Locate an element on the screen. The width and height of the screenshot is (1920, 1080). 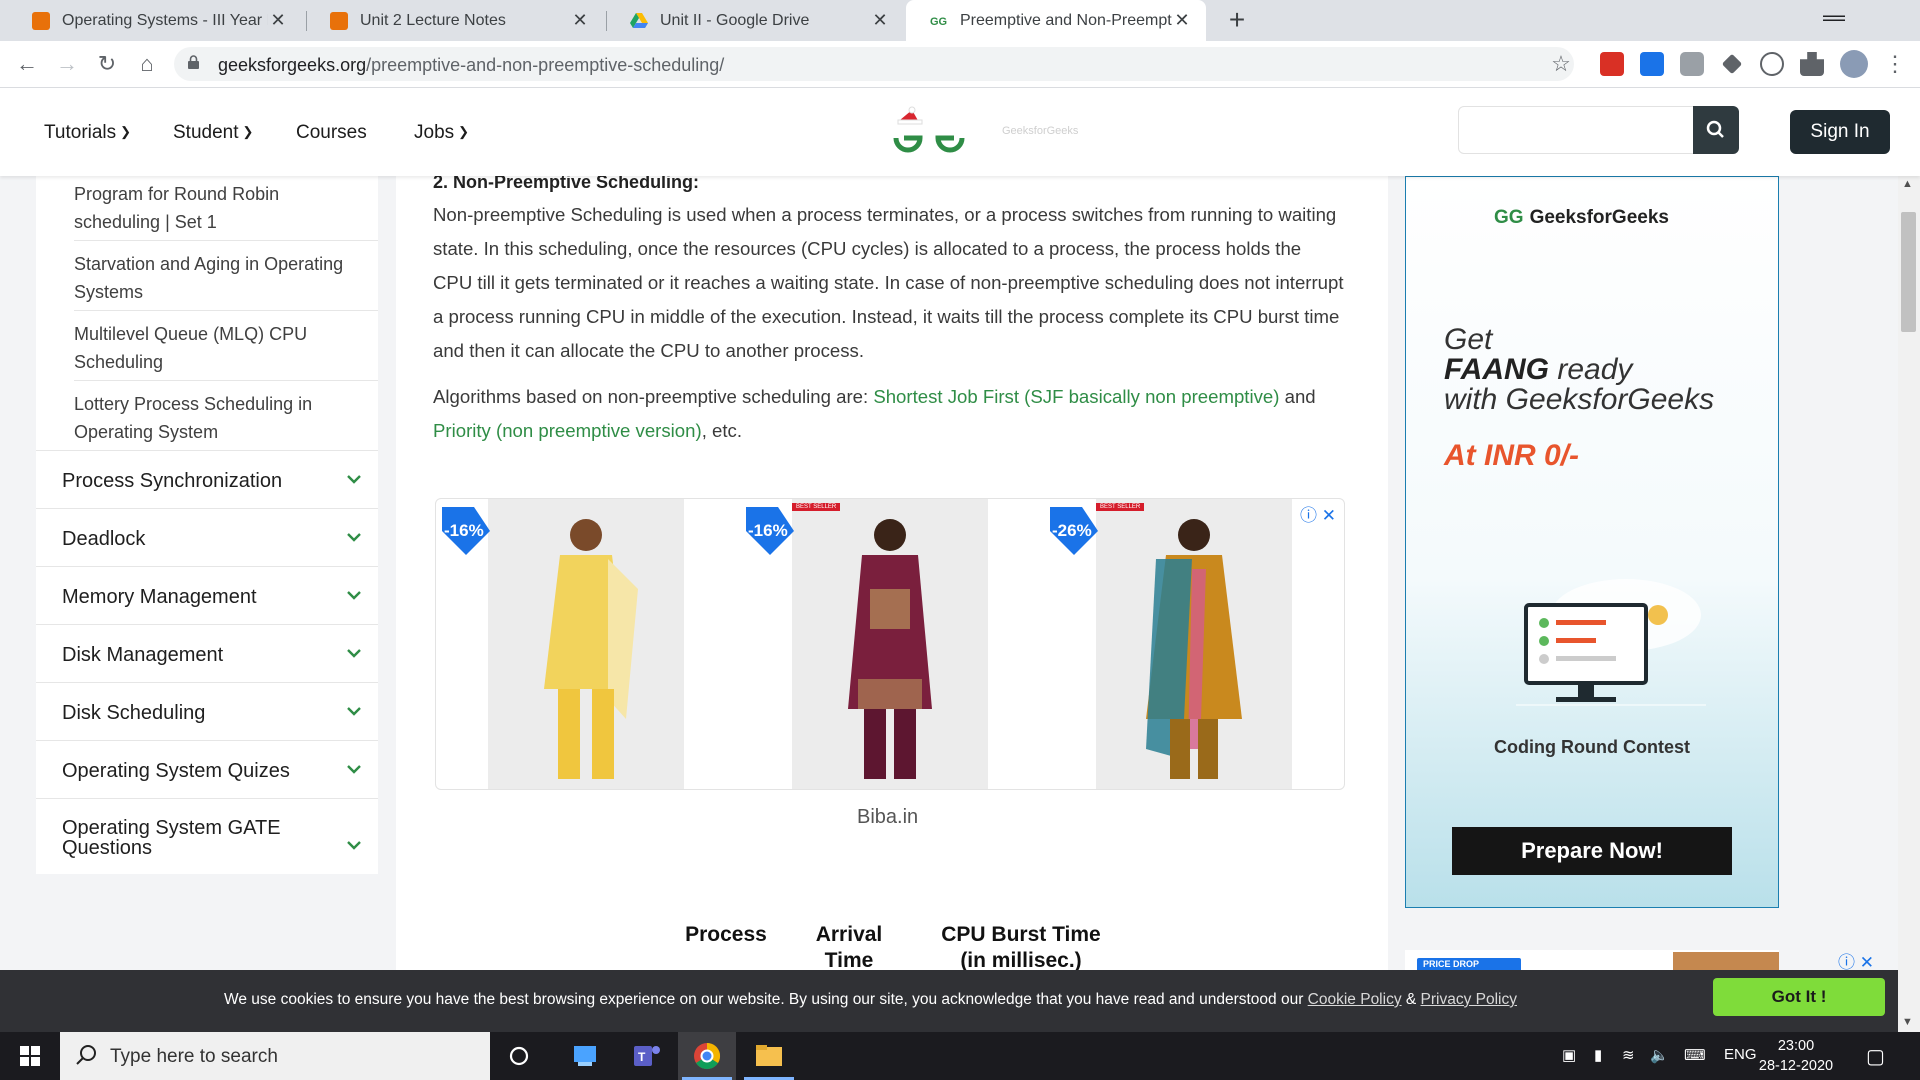
file-explorer-icon is located at coordinates (769, 1056).